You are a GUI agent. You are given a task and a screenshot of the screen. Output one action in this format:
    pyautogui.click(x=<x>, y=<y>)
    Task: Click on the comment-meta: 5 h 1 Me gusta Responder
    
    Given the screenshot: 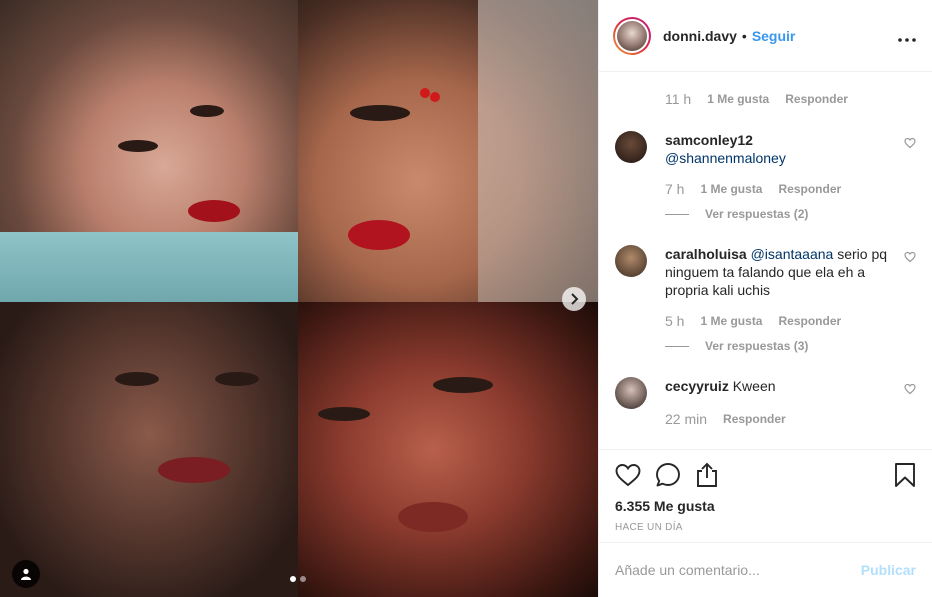 What is the action you would take?
    pyautogui.click(x=790, y=321)
    